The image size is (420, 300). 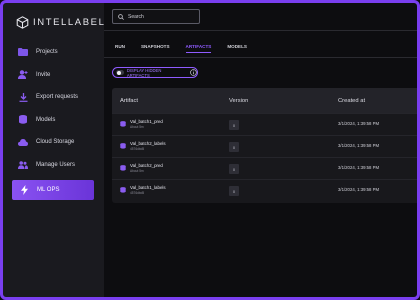 I want to click on database-icon, so click(x=23, y=120).